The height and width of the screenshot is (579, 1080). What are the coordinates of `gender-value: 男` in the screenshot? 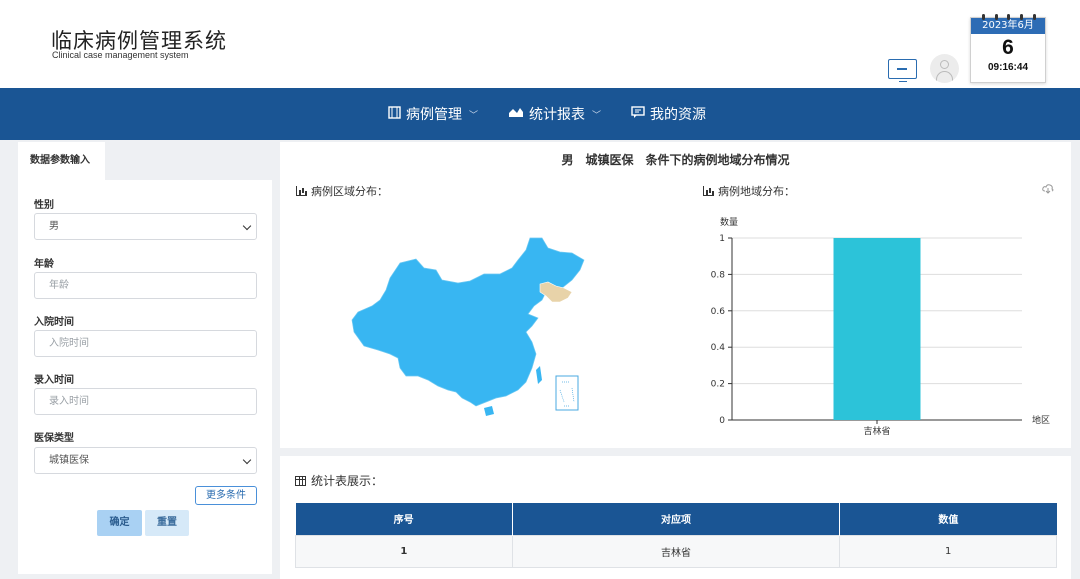 It's located at (54, 226).